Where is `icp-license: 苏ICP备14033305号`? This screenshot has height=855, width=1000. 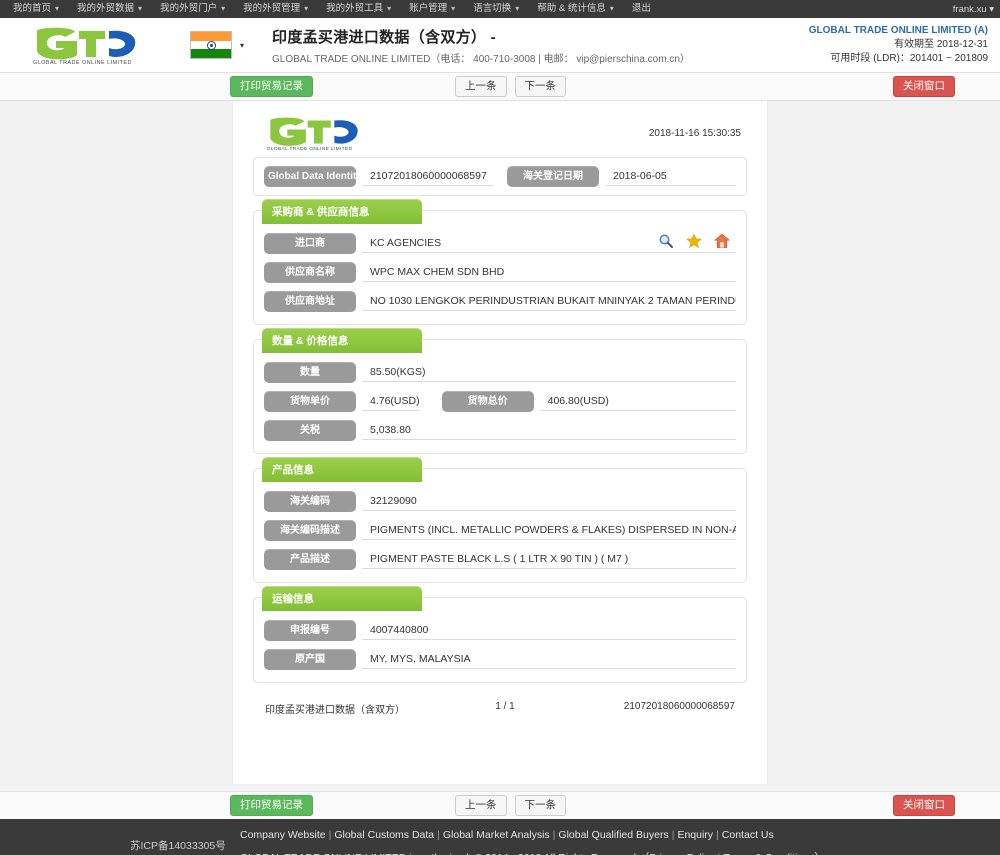
icp-license: 苏ICP备14033305号 is located at coordinates (178, 845).